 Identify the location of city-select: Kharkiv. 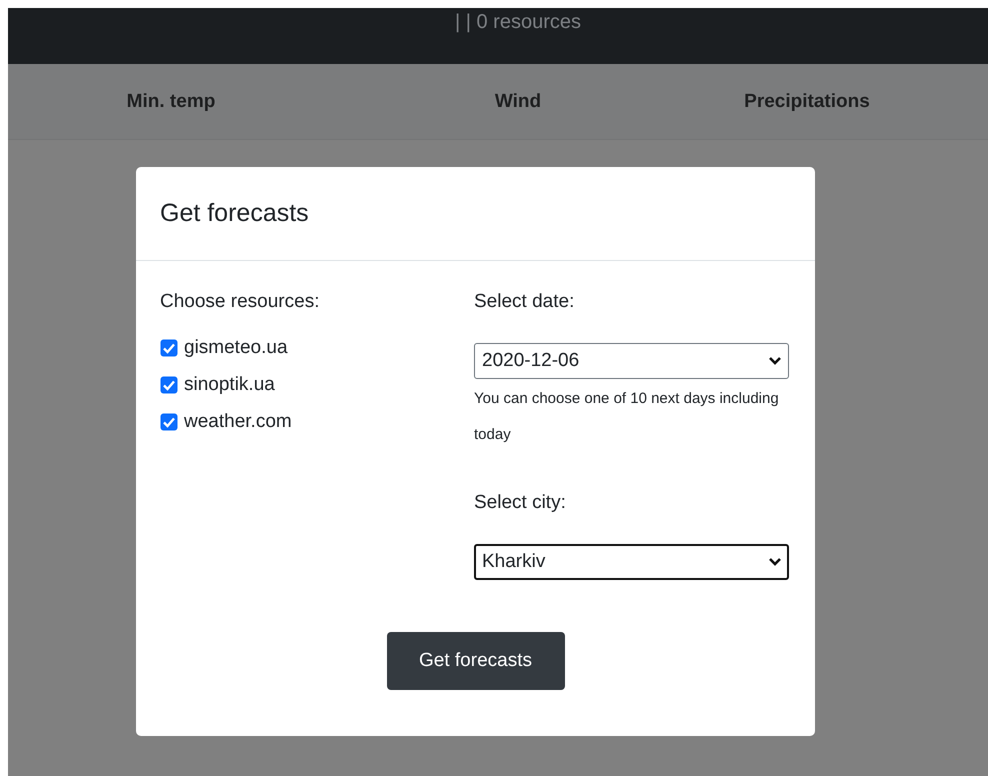
(631, 562).